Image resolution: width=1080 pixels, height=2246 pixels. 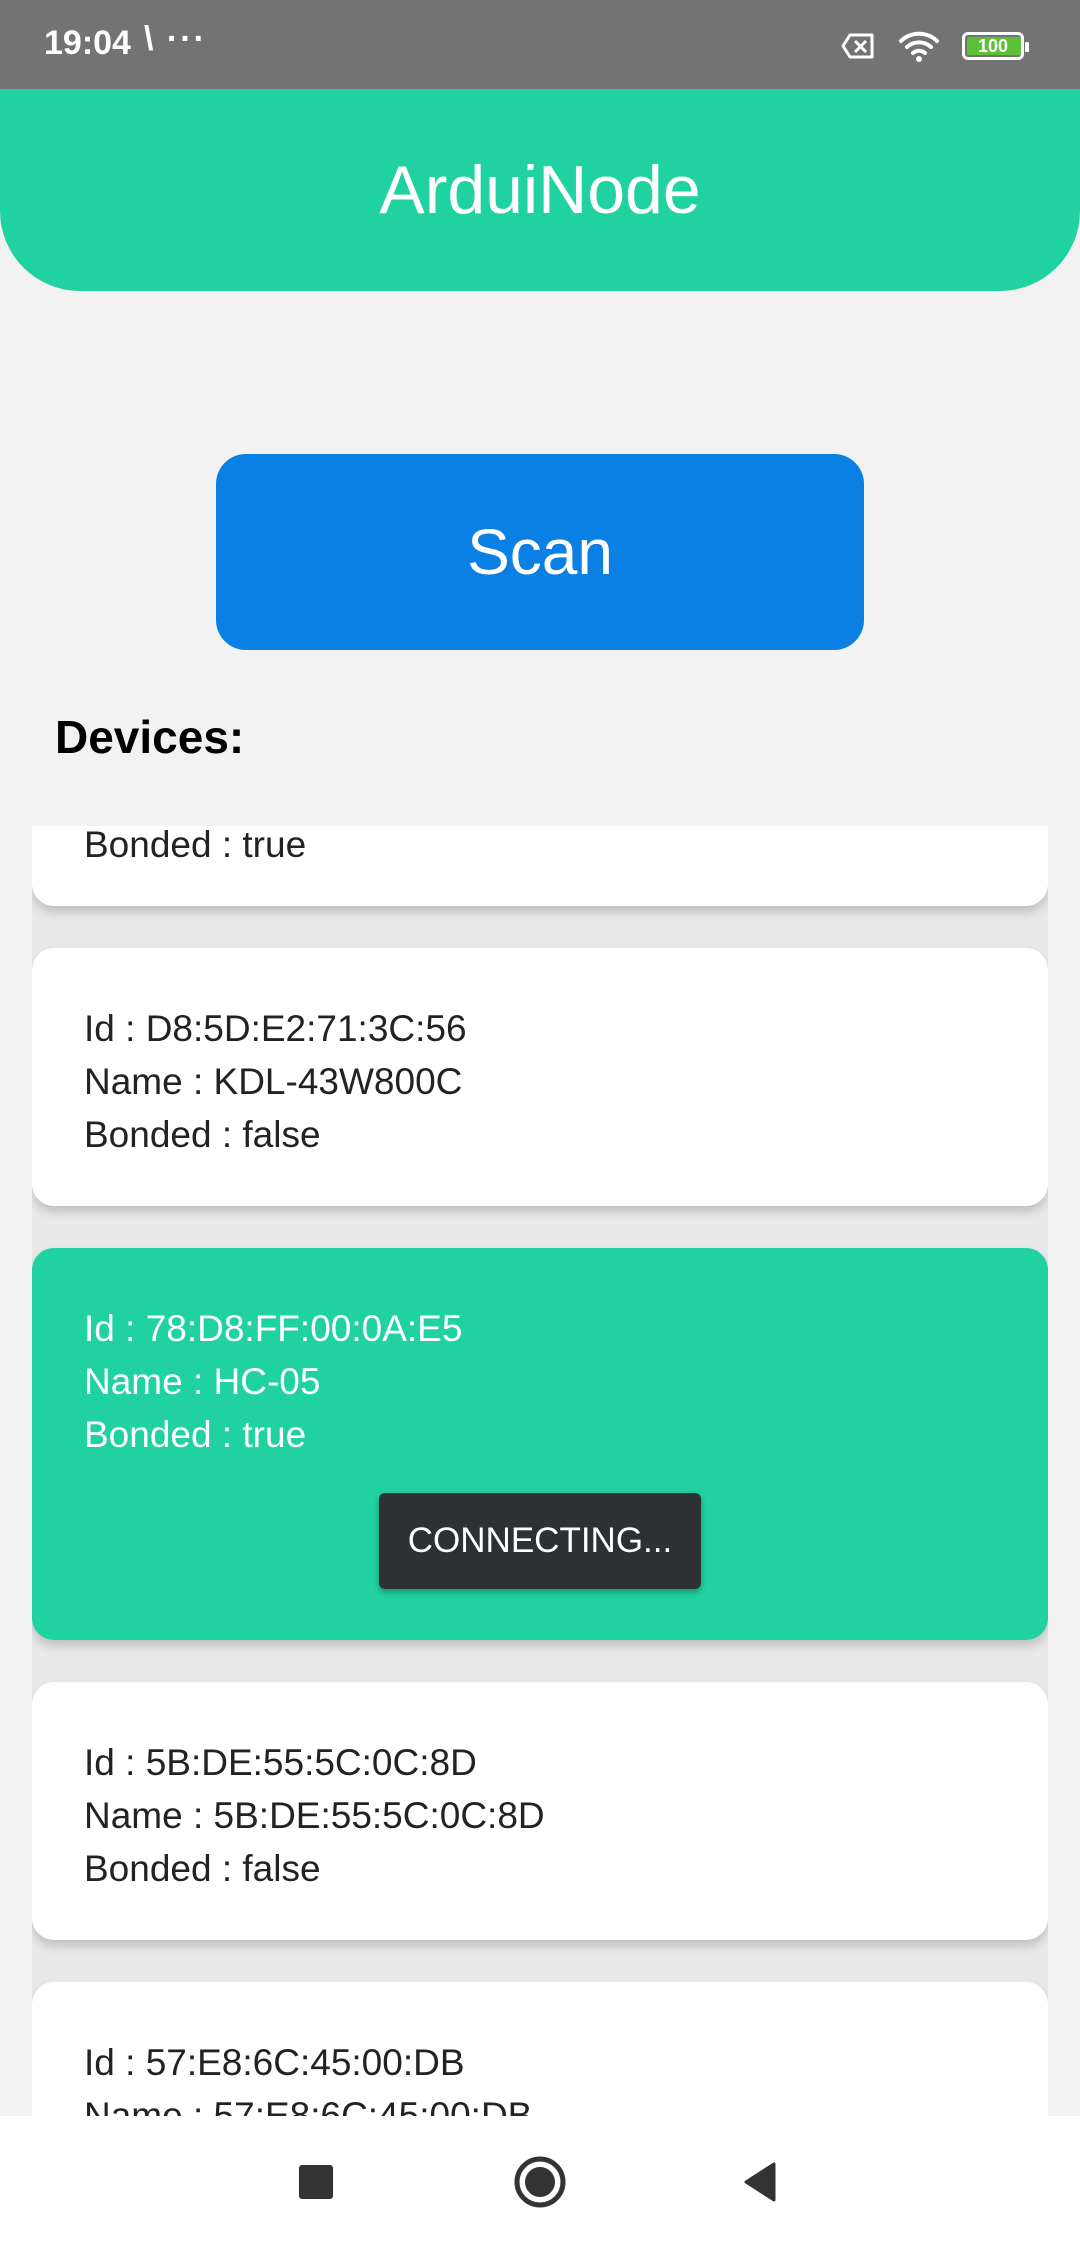 I want to click on status-icons: 100, so click(x=934, y=46).